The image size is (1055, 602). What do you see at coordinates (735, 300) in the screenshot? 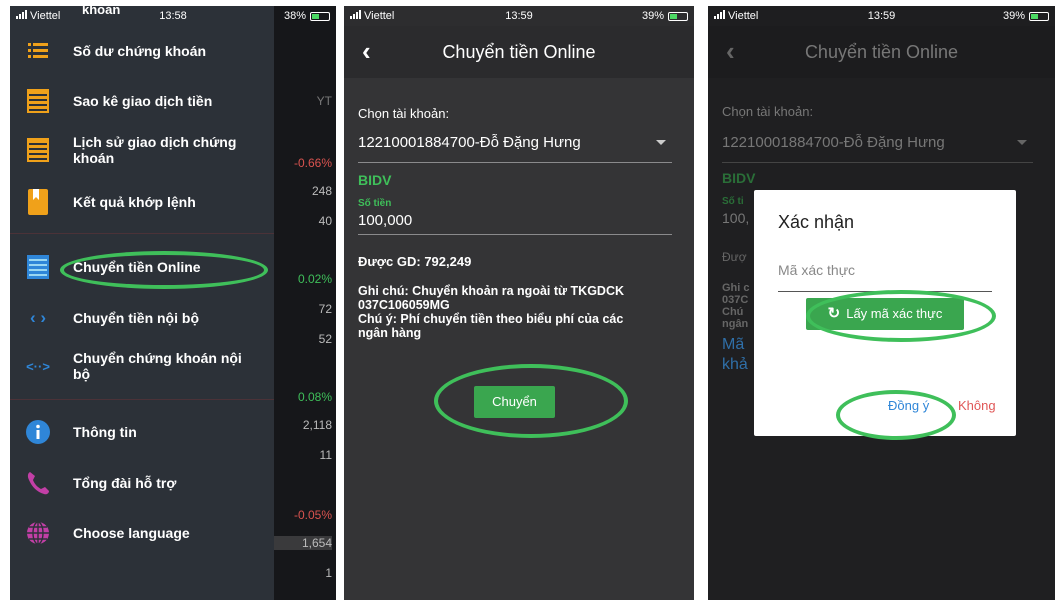
I see `note-peek: 037C` at bounding box center [735, 300].